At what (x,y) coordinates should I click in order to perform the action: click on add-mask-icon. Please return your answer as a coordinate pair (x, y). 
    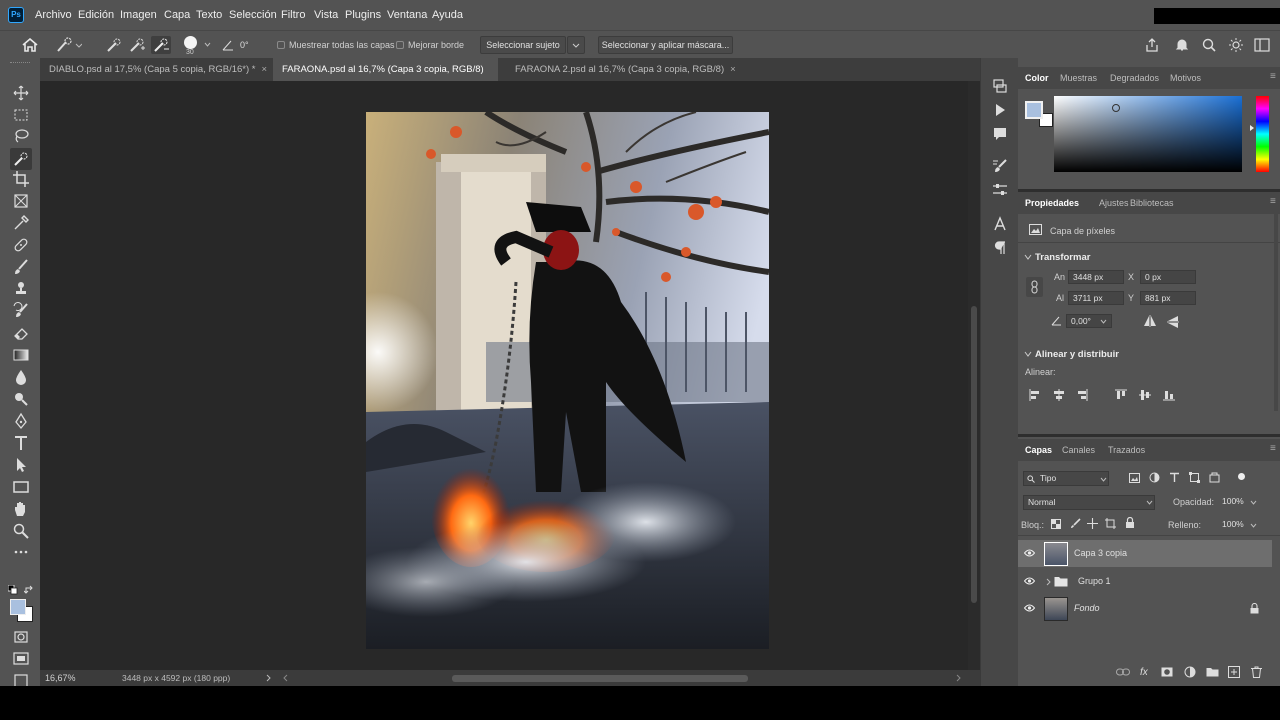
    Looking at the image, I should click on (1167, 672).